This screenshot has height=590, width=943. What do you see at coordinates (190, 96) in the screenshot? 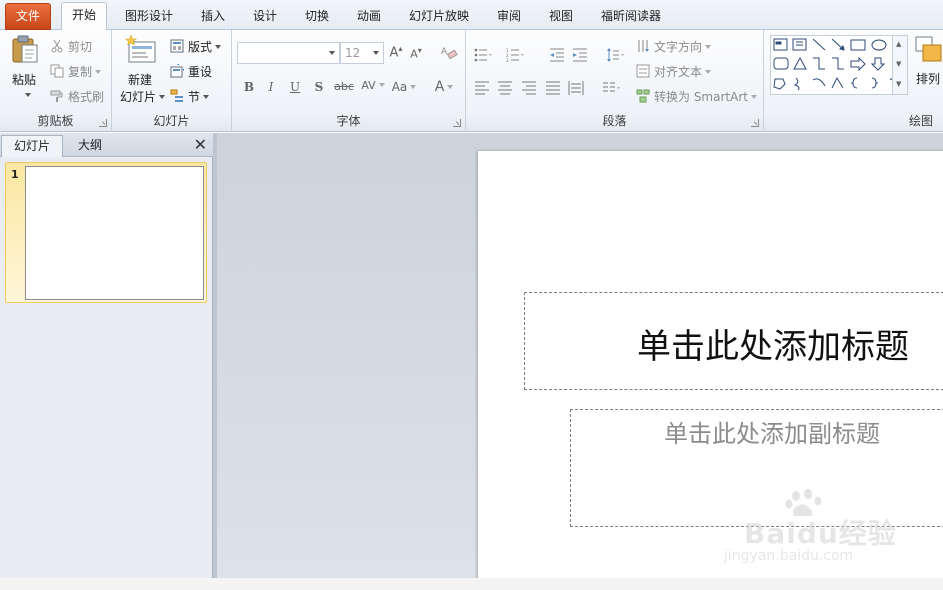
I see `section-button: 节` at bounding box center [190, 96].